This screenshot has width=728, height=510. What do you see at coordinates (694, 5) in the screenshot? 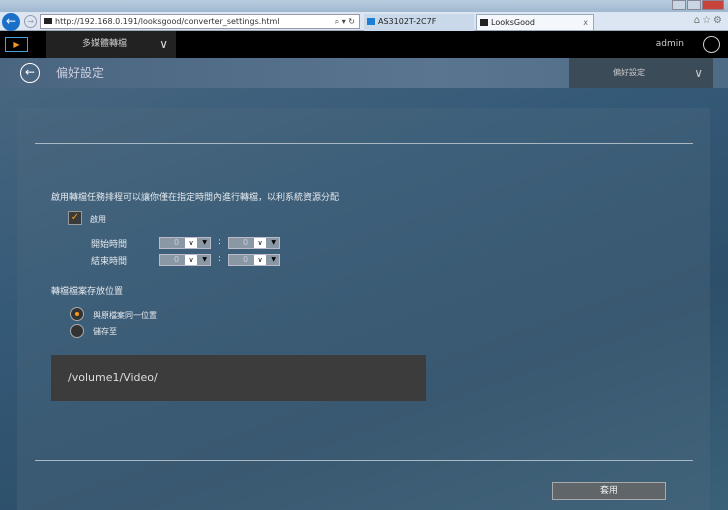
I see `maximize-button` at bounding box center [694, 5].